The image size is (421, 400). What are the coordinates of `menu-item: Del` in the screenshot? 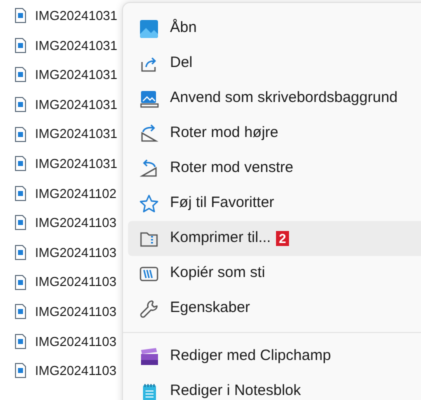 It's located at (274, 63).